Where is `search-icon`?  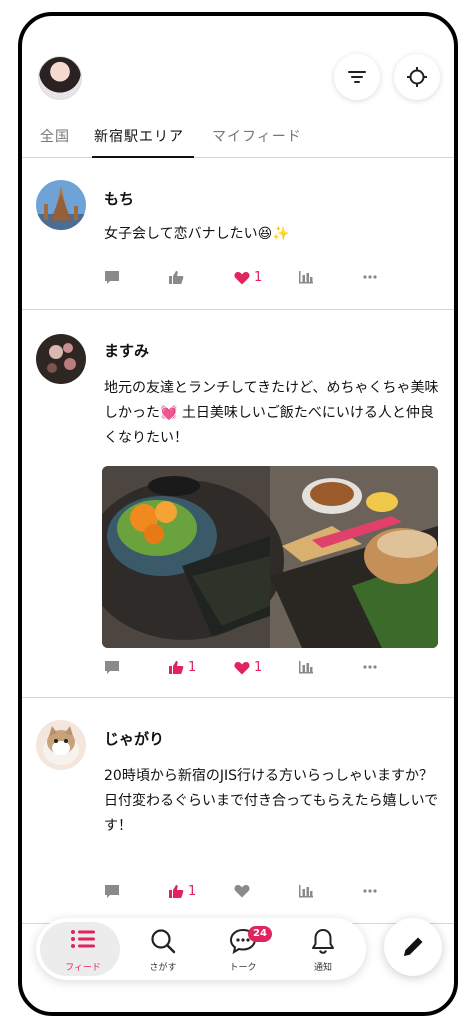
search-icon is located at coordinates (163, 941).